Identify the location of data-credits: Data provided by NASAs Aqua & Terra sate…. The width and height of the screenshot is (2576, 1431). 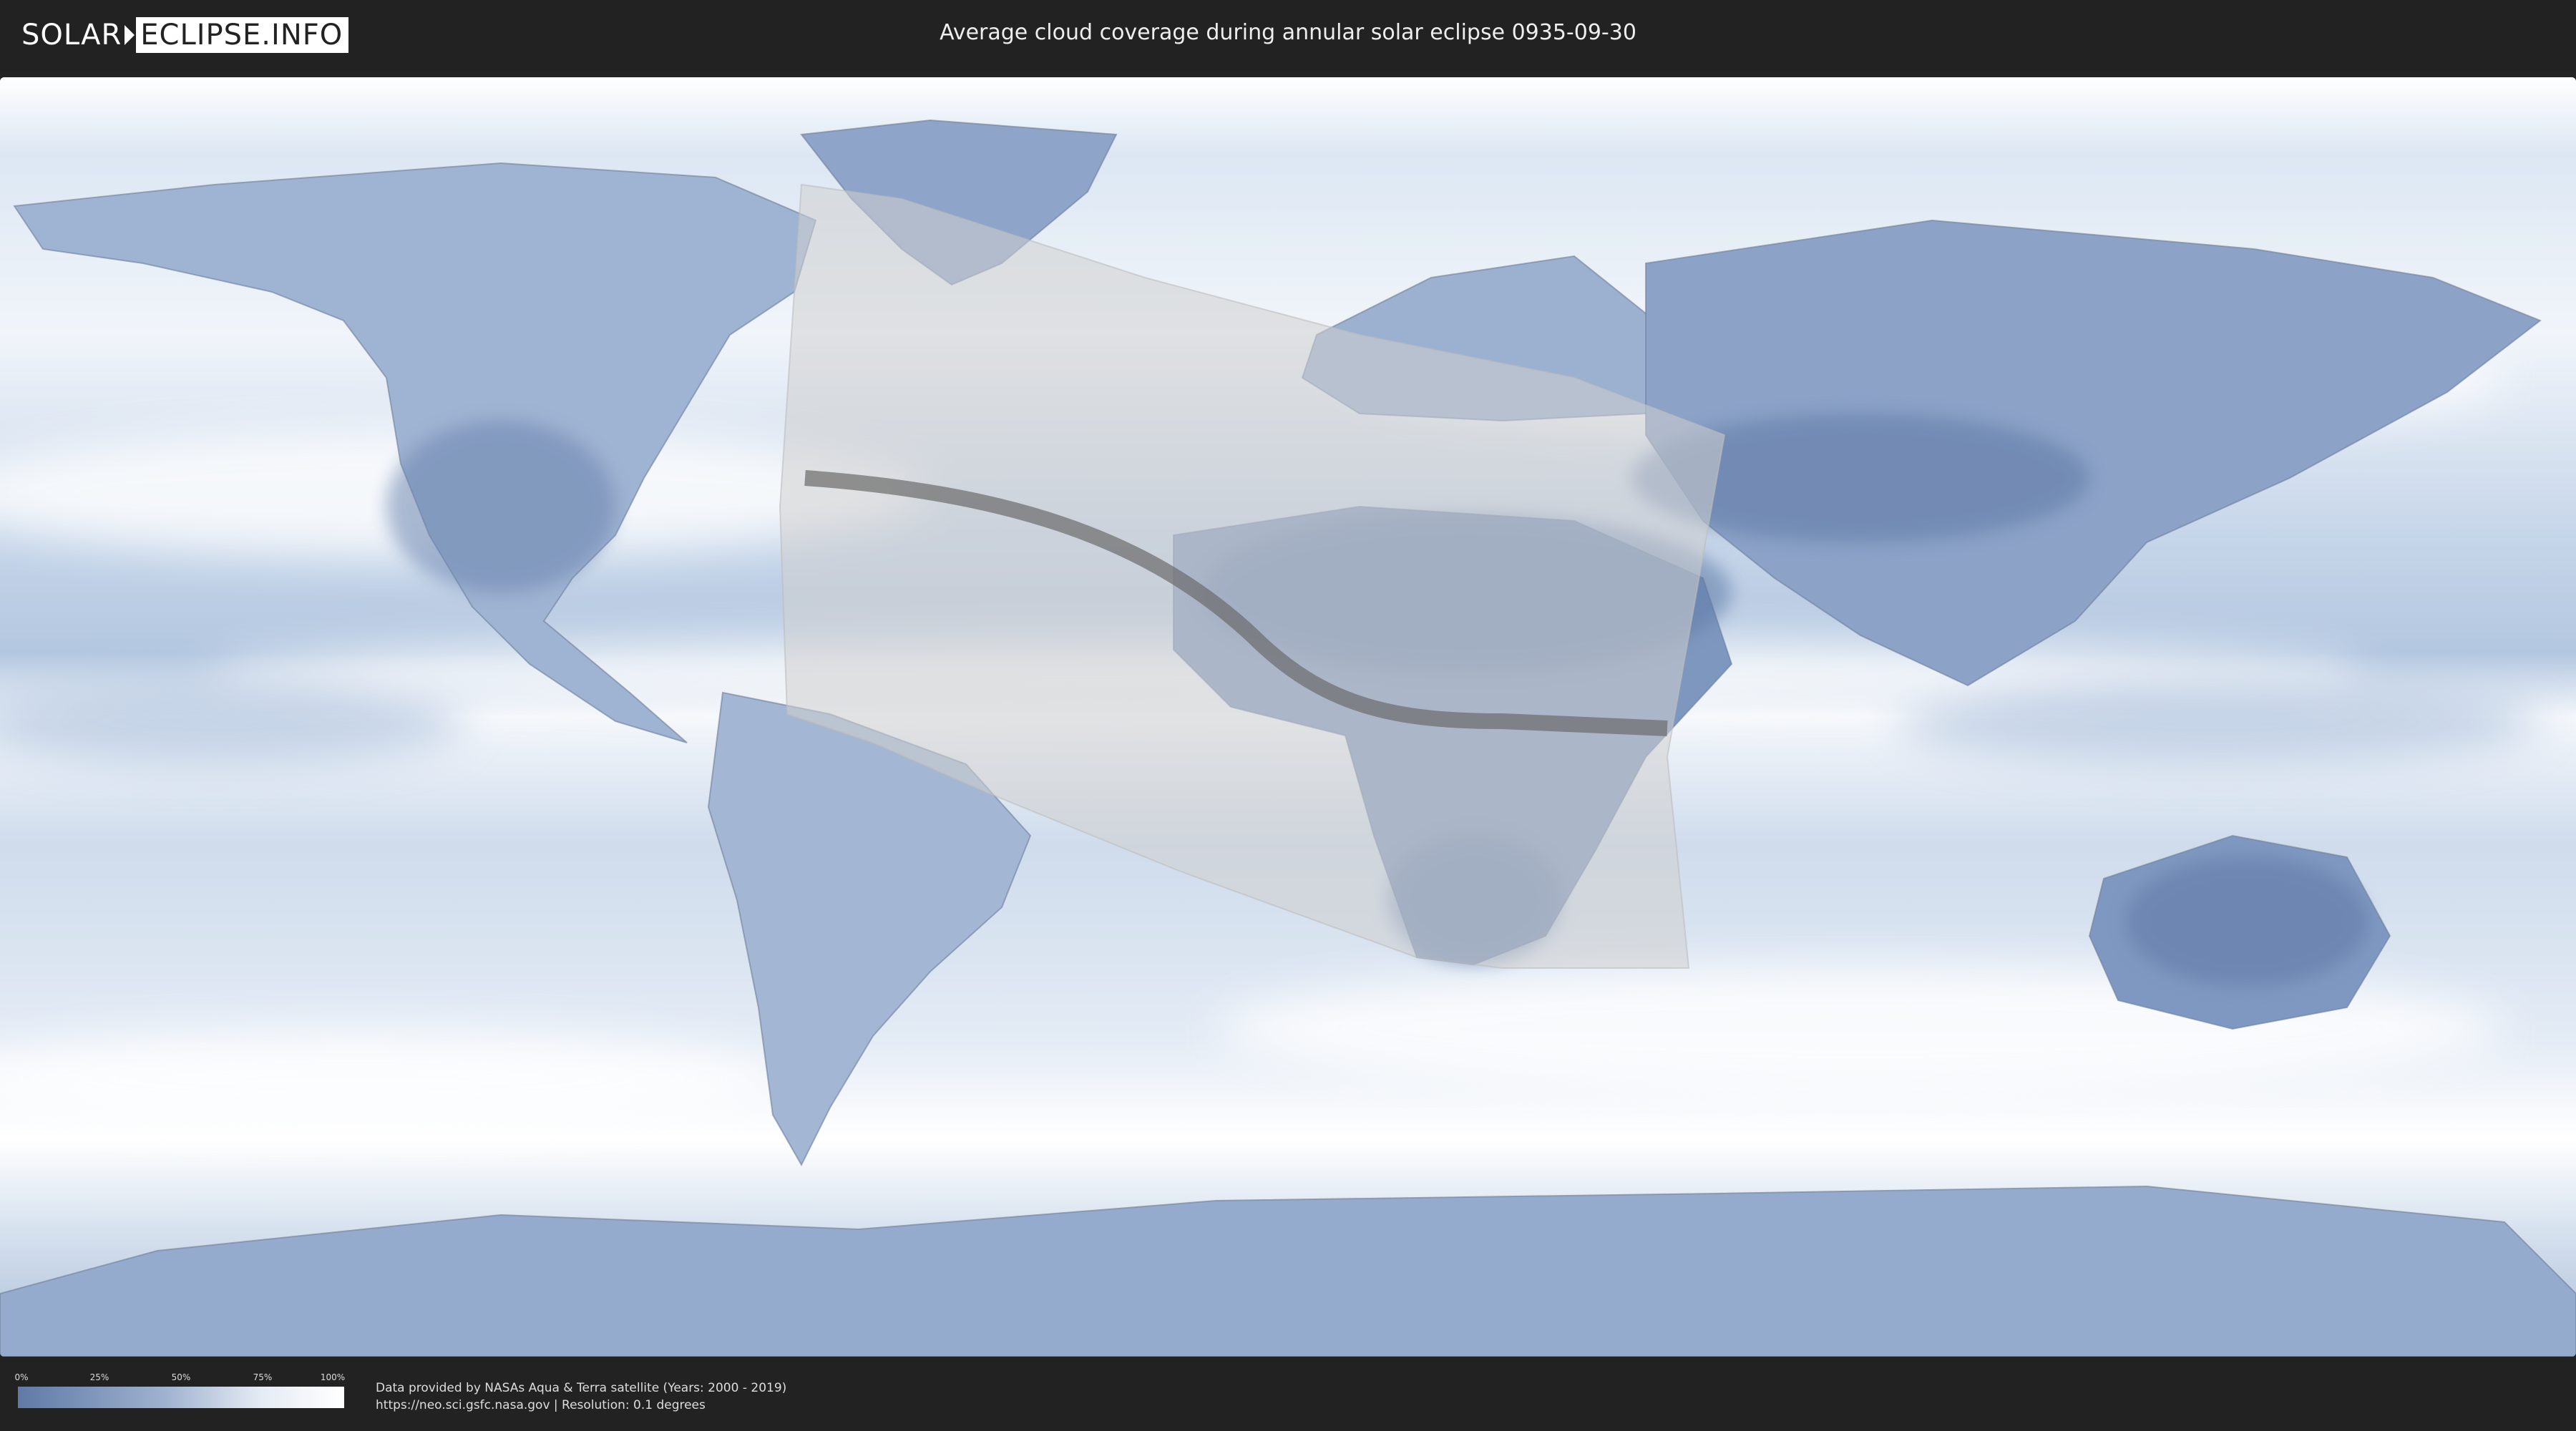
(581, 1396).